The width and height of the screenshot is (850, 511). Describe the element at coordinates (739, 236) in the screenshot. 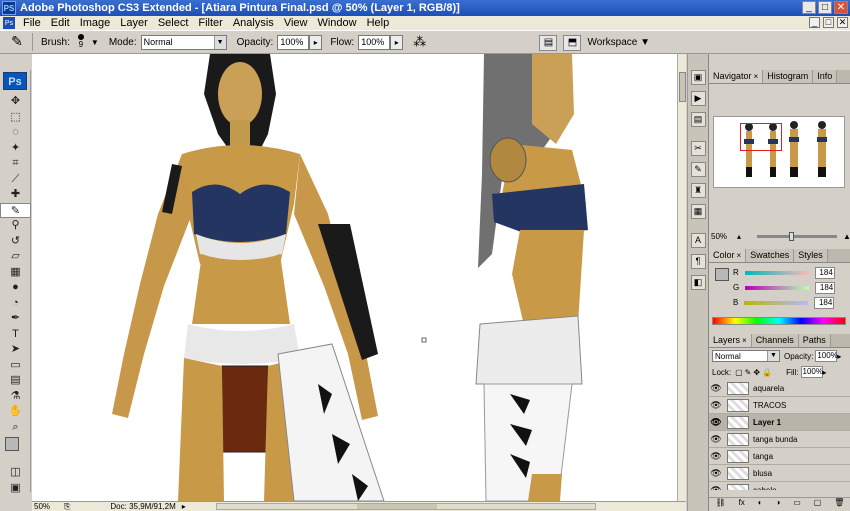

I see `zoom-out-icon: ▴` at that location.